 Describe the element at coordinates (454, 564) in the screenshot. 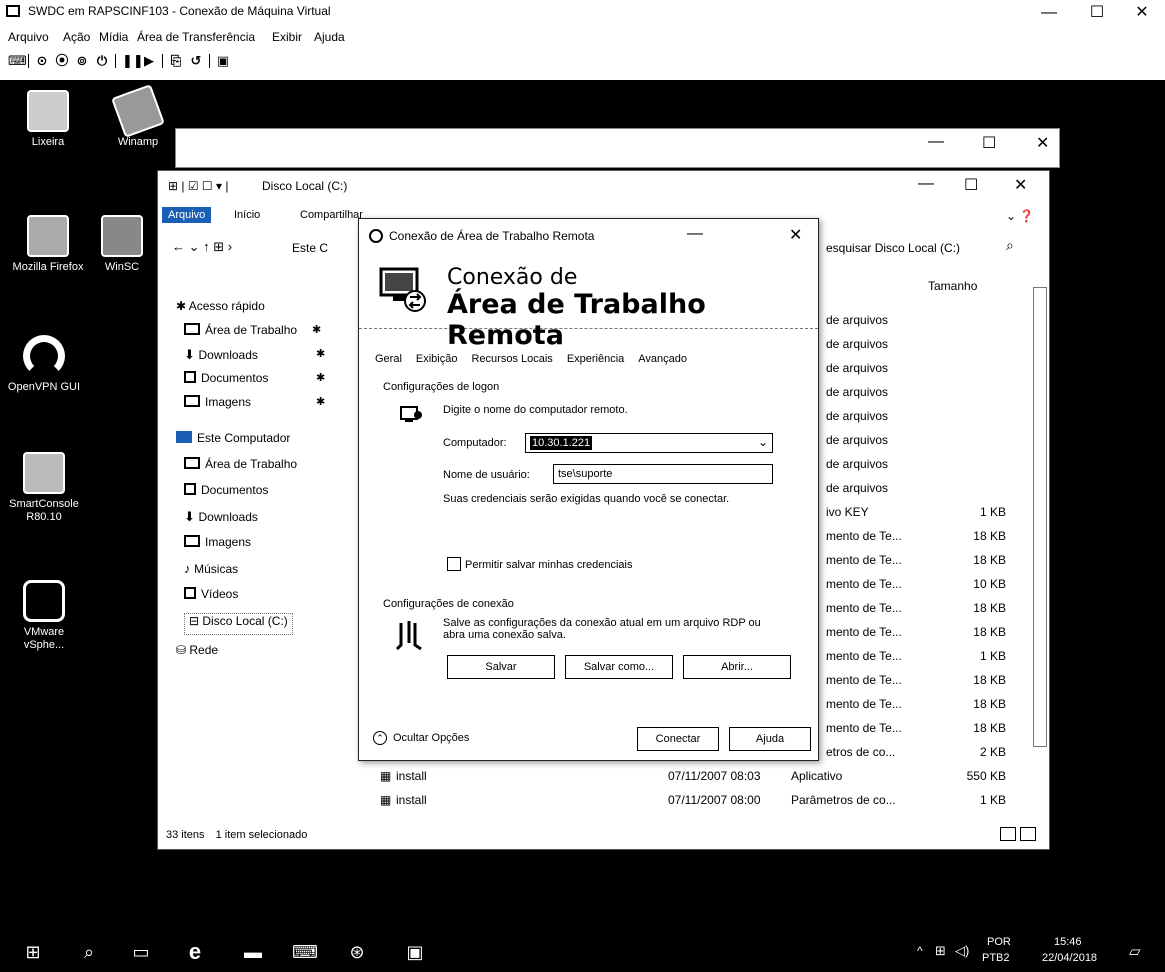

I see `save-credentials-checkbox` at that location.